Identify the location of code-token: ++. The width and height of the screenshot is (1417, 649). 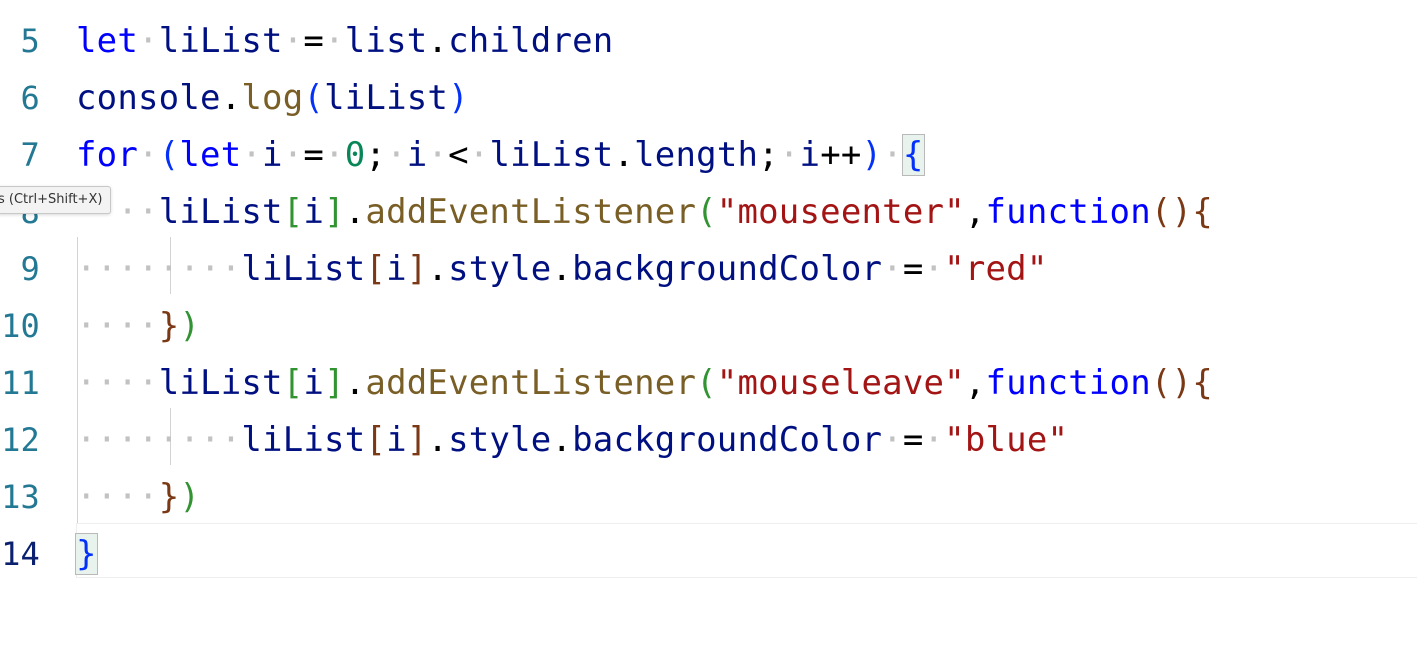
(841, 155).